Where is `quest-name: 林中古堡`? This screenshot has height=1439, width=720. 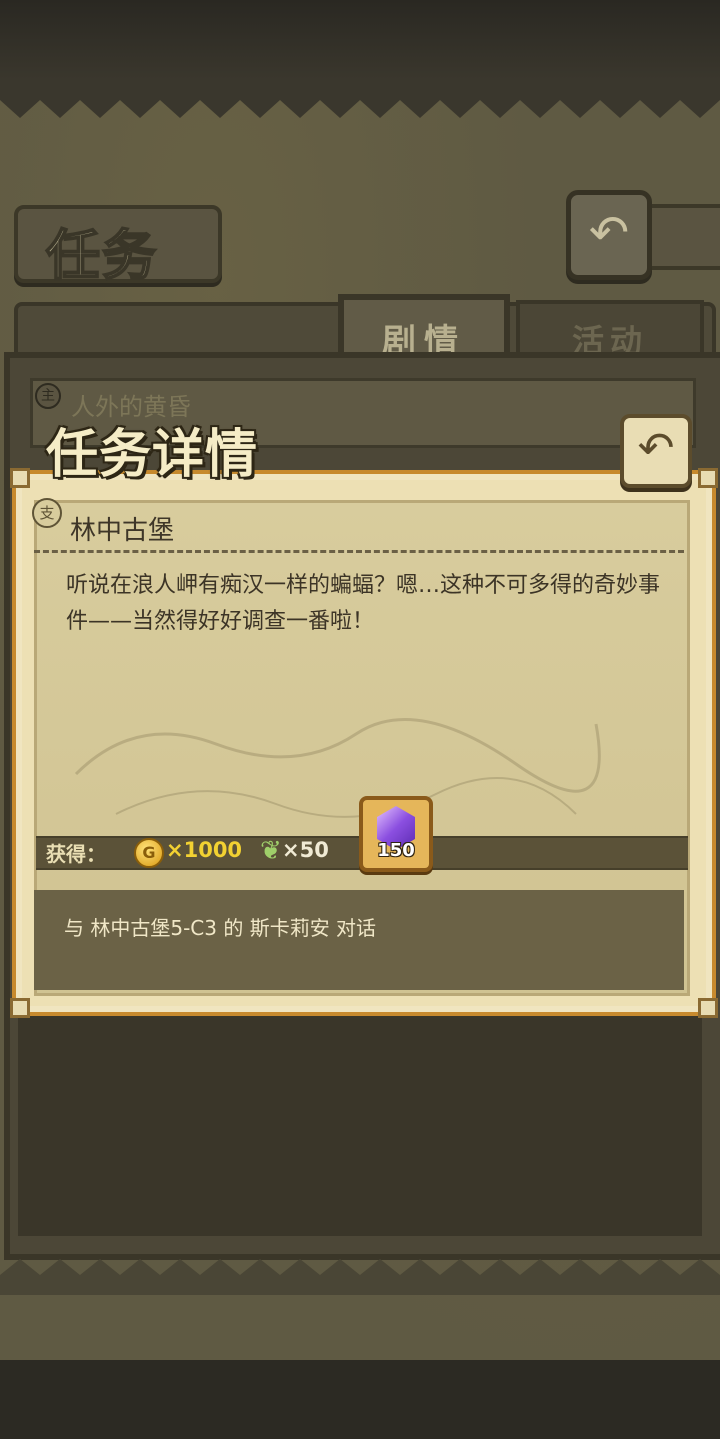
quest-name: 林中古堡 is located at coordinates (122, 531).